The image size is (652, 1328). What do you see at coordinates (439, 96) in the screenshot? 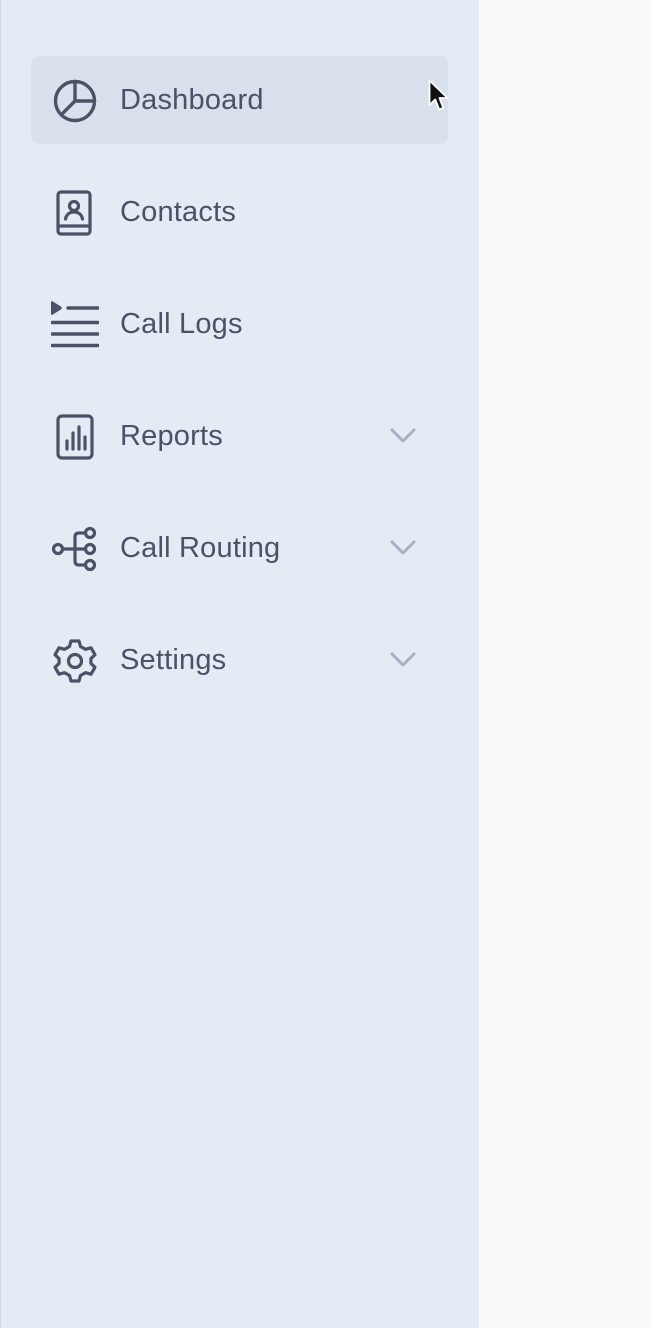
I see `mouse-cursor-icon` at bounding box center [439, 96].